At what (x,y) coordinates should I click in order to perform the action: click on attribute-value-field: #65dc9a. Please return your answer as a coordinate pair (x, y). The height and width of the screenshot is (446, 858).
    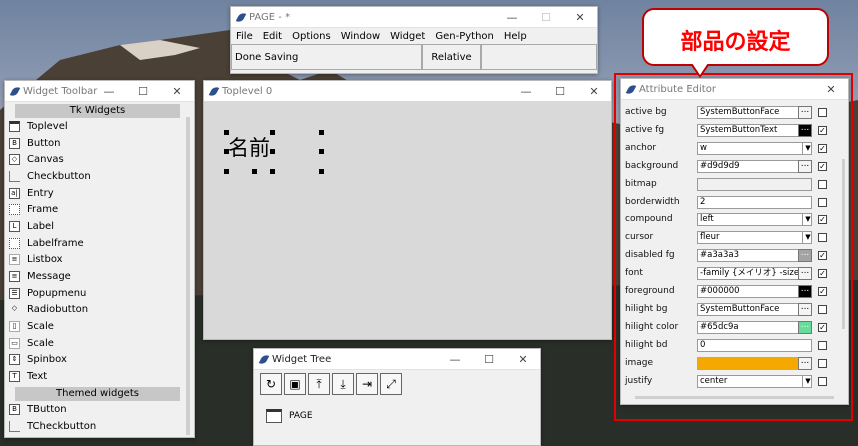
    Looking at the image, I should click on (754, 327).